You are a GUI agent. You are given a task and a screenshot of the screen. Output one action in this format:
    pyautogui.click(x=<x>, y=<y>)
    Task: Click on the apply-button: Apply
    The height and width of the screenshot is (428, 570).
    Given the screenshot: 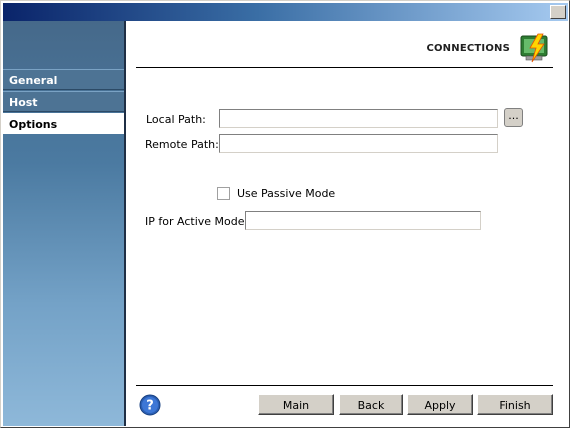 What is the action you would take?
    pyautogui.click(x=440, y=404)
    